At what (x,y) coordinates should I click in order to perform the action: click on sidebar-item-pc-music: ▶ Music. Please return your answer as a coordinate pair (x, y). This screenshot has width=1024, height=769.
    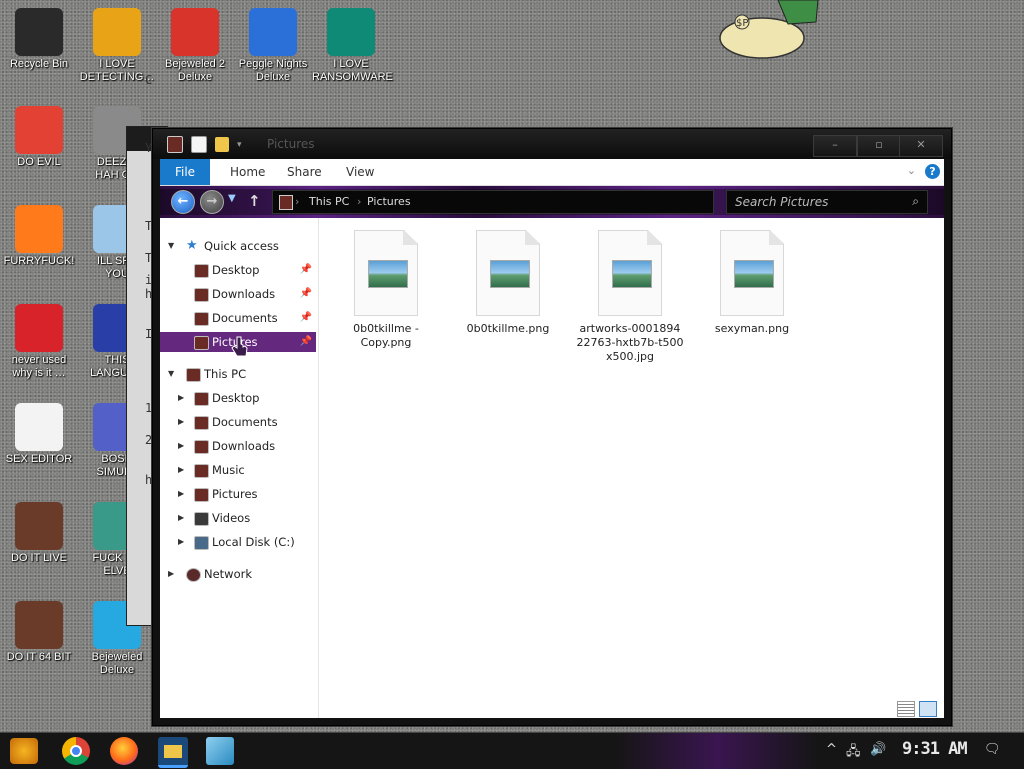
    Looking at the image, I should click on (238, 470).